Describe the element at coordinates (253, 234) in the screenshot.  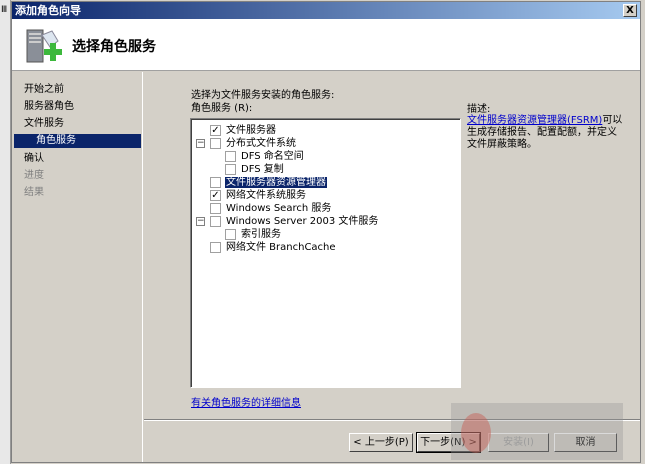
I see `tree-item: 索引服务` at that location.